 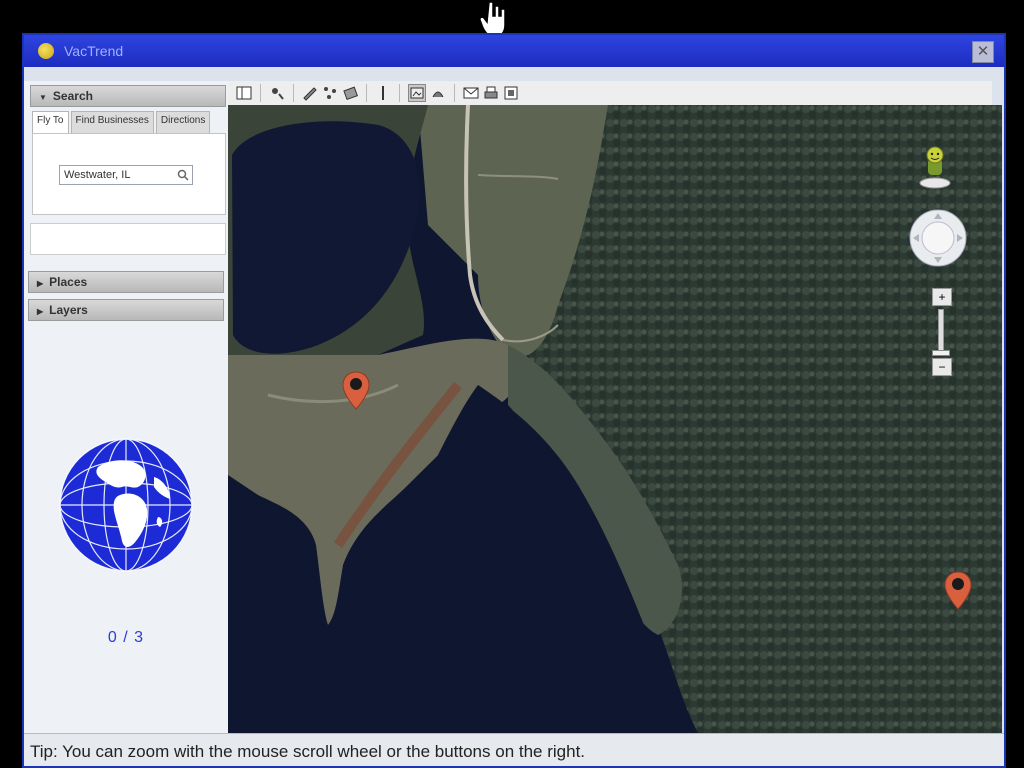 What do you see at coordinates (471, 93) in the screenshot?
I see `email-icon` at bounding box center [471, 93].